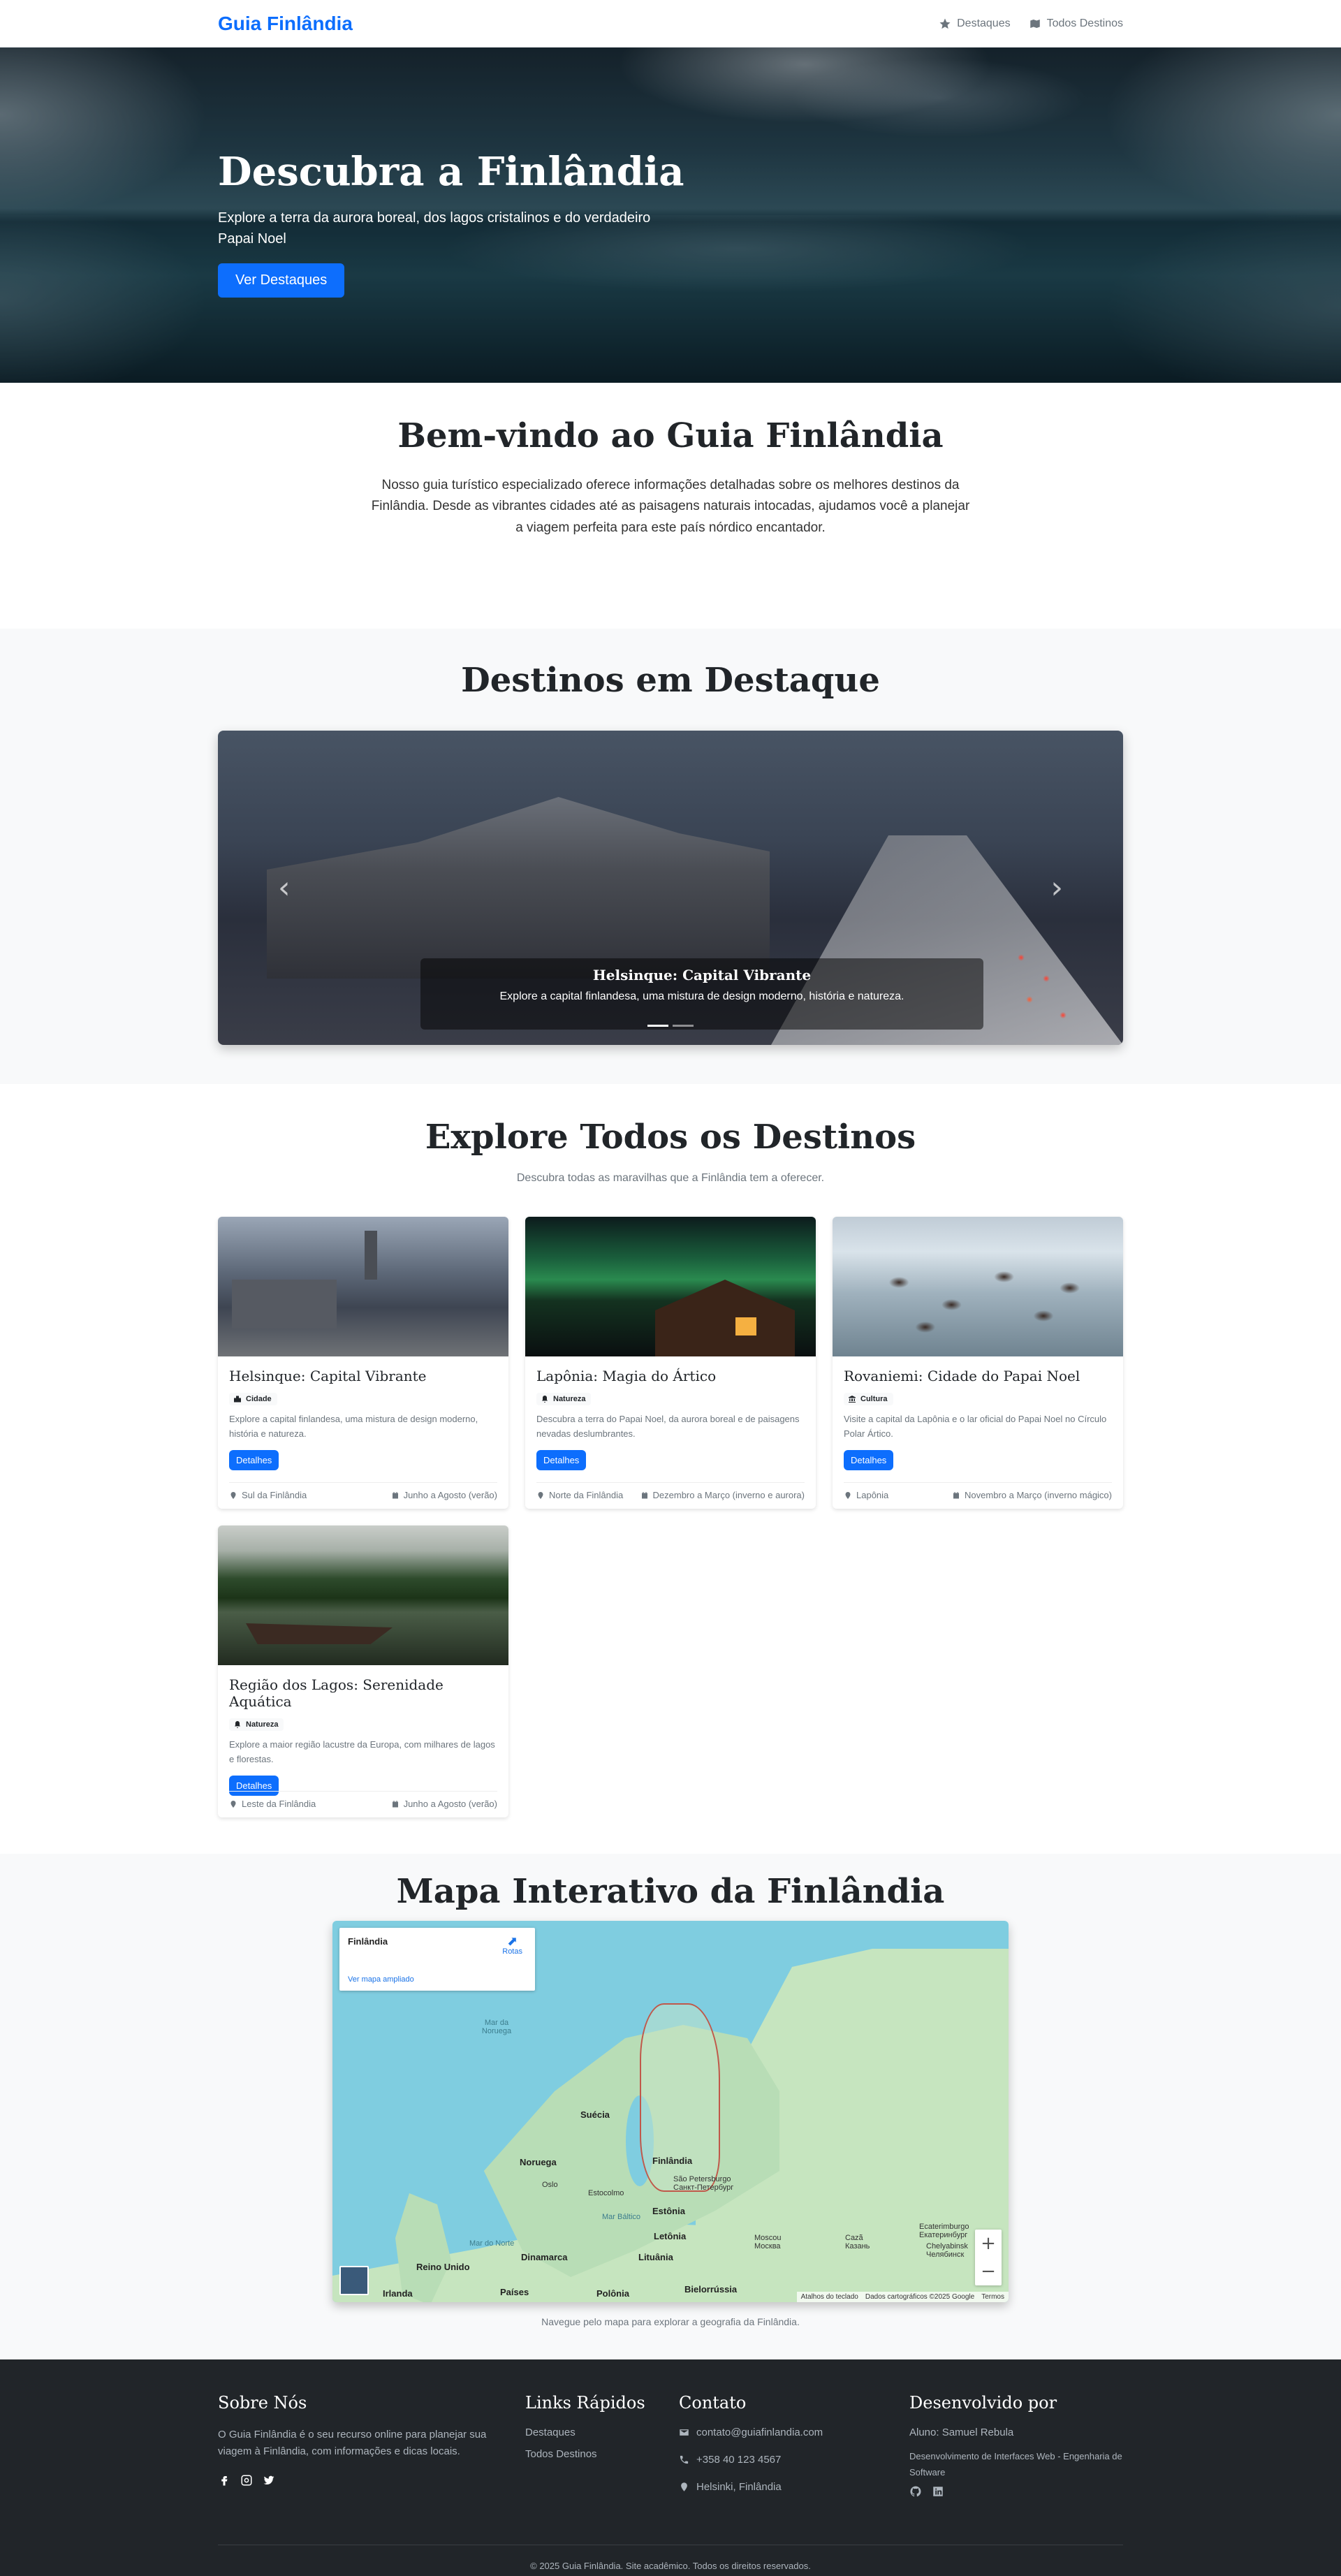 Image resolution: width=1341 pixels, height=2576 pixels. What do you see at coordinates (984, 23) in the screenshot?
I see `nav-link-label: Destaques` at bounding box center [984, 23].